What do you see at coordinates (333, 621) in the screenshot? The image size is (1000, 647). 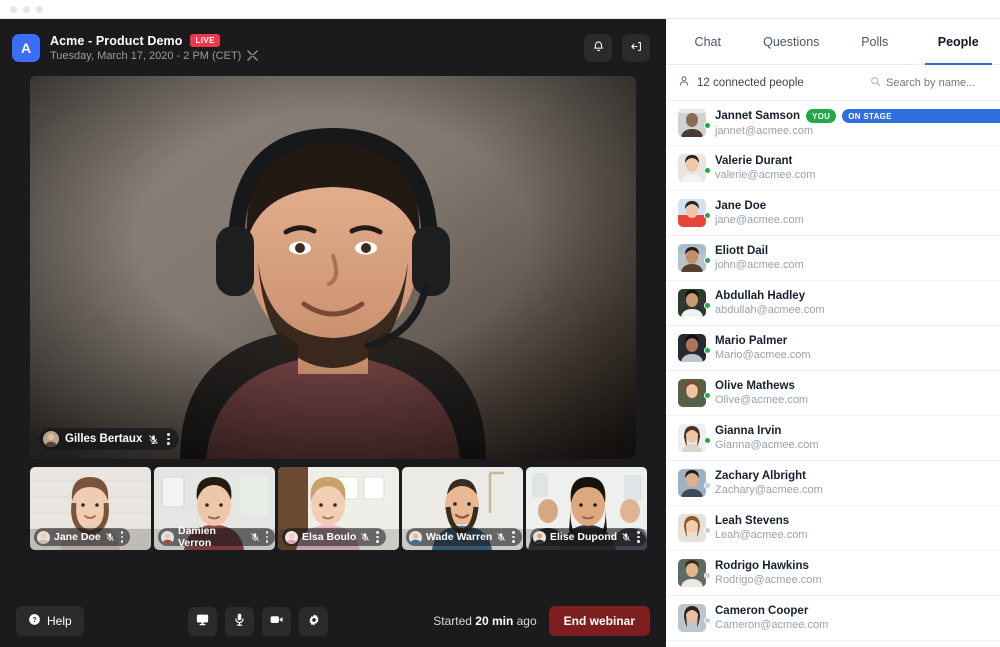 I see `bottom-toolbar: ? Help Started 20 min ago End webinar` at bounding box center [333, 621].